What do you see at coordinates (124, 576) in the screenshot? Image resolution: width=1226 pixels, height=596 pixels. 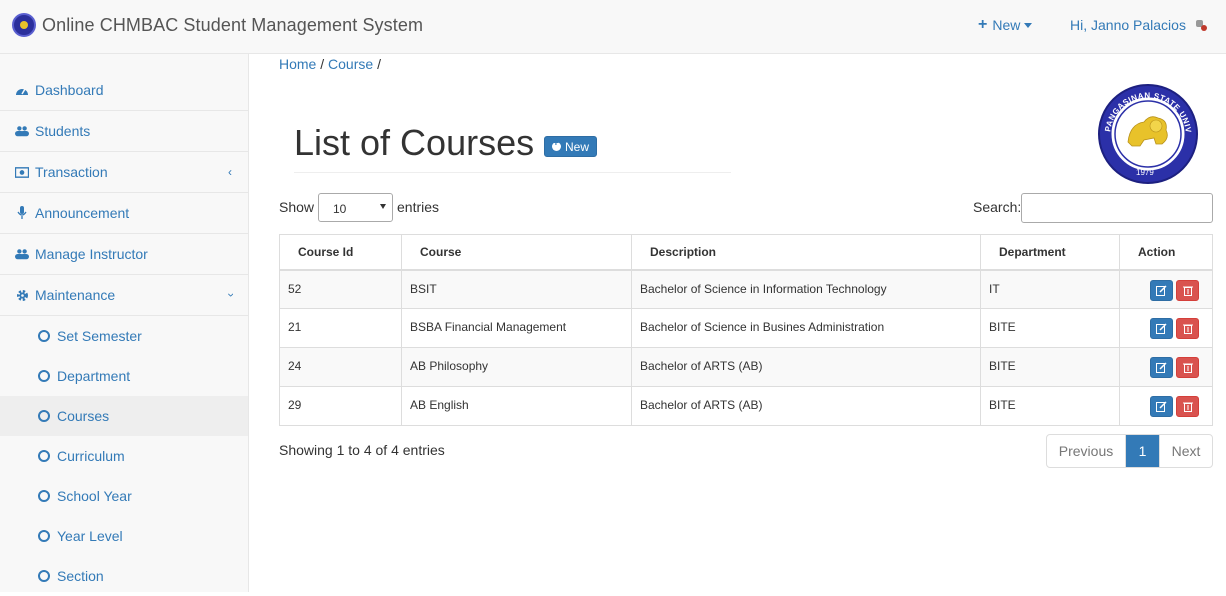 I see `sidebar-subitem-section: Section` at bounding box center [124, 576].